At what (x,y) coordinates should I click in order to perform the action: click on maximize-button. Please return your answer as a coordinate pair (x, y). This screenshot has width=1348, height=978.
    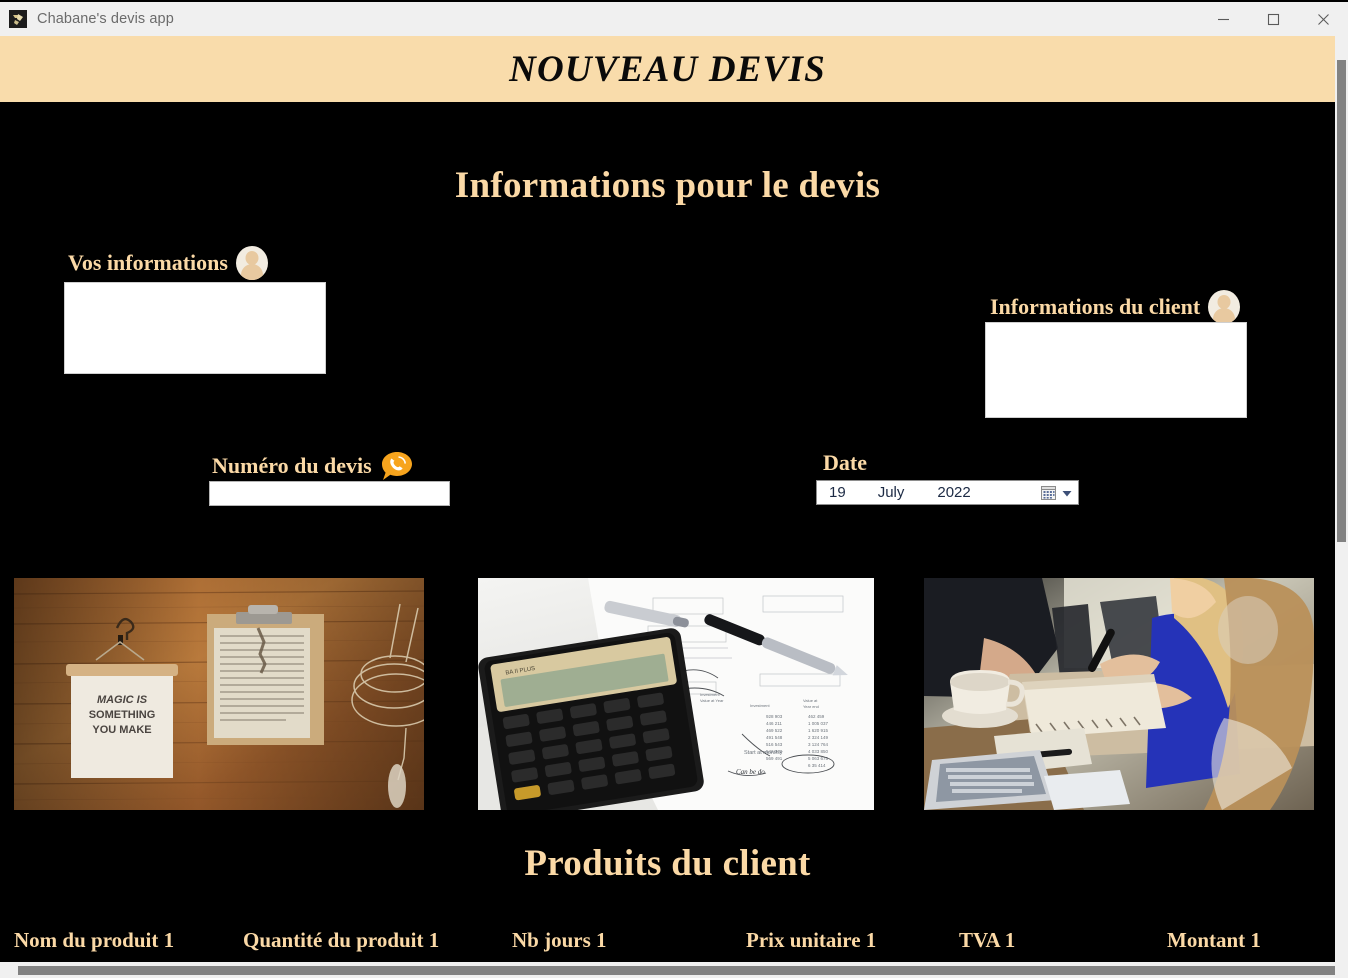
    Looking at the image, I should click on (1273, 19).